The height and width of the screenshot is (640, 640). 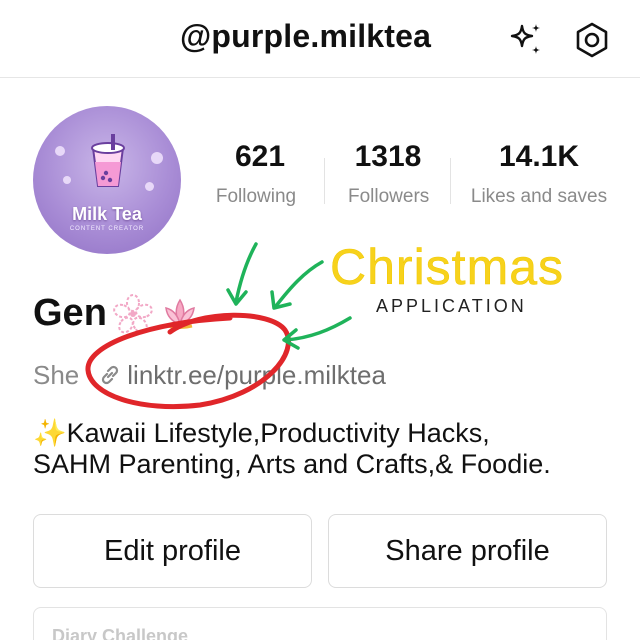 What do you see at coordinates (592, 40) in the screenshot?
I see `settings-icon` at bounding box center [592, 40].